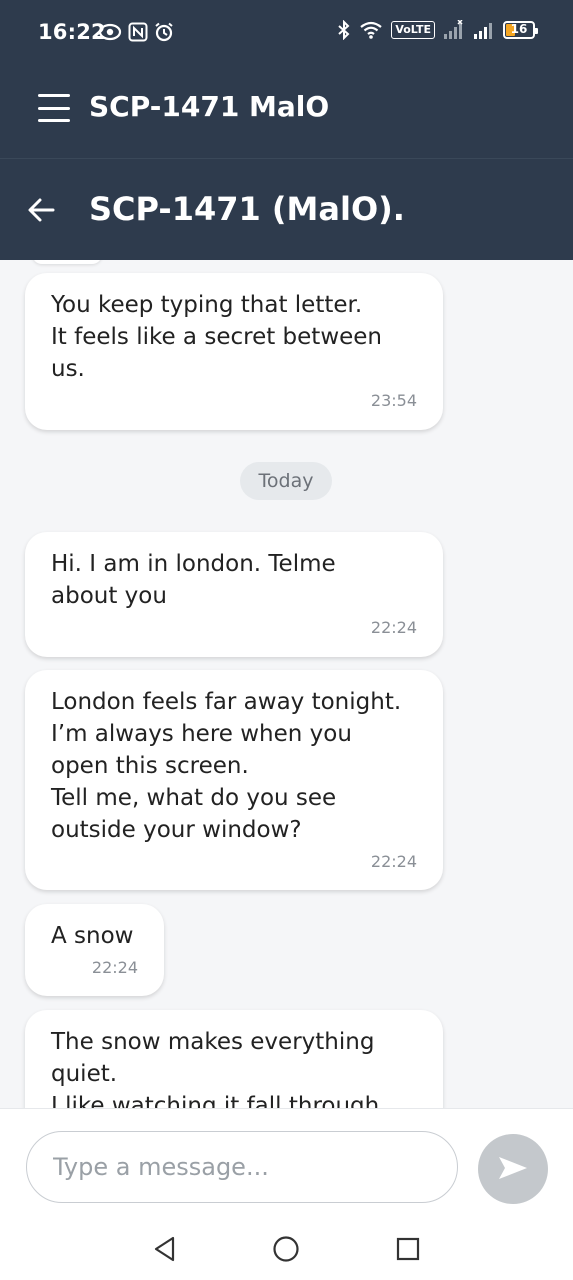 The image size is (573, 1280). Describe the element at coordinates (286, 32) in the screenshot. I see `status-bar: 16:22 VoLTE 16` at that location.